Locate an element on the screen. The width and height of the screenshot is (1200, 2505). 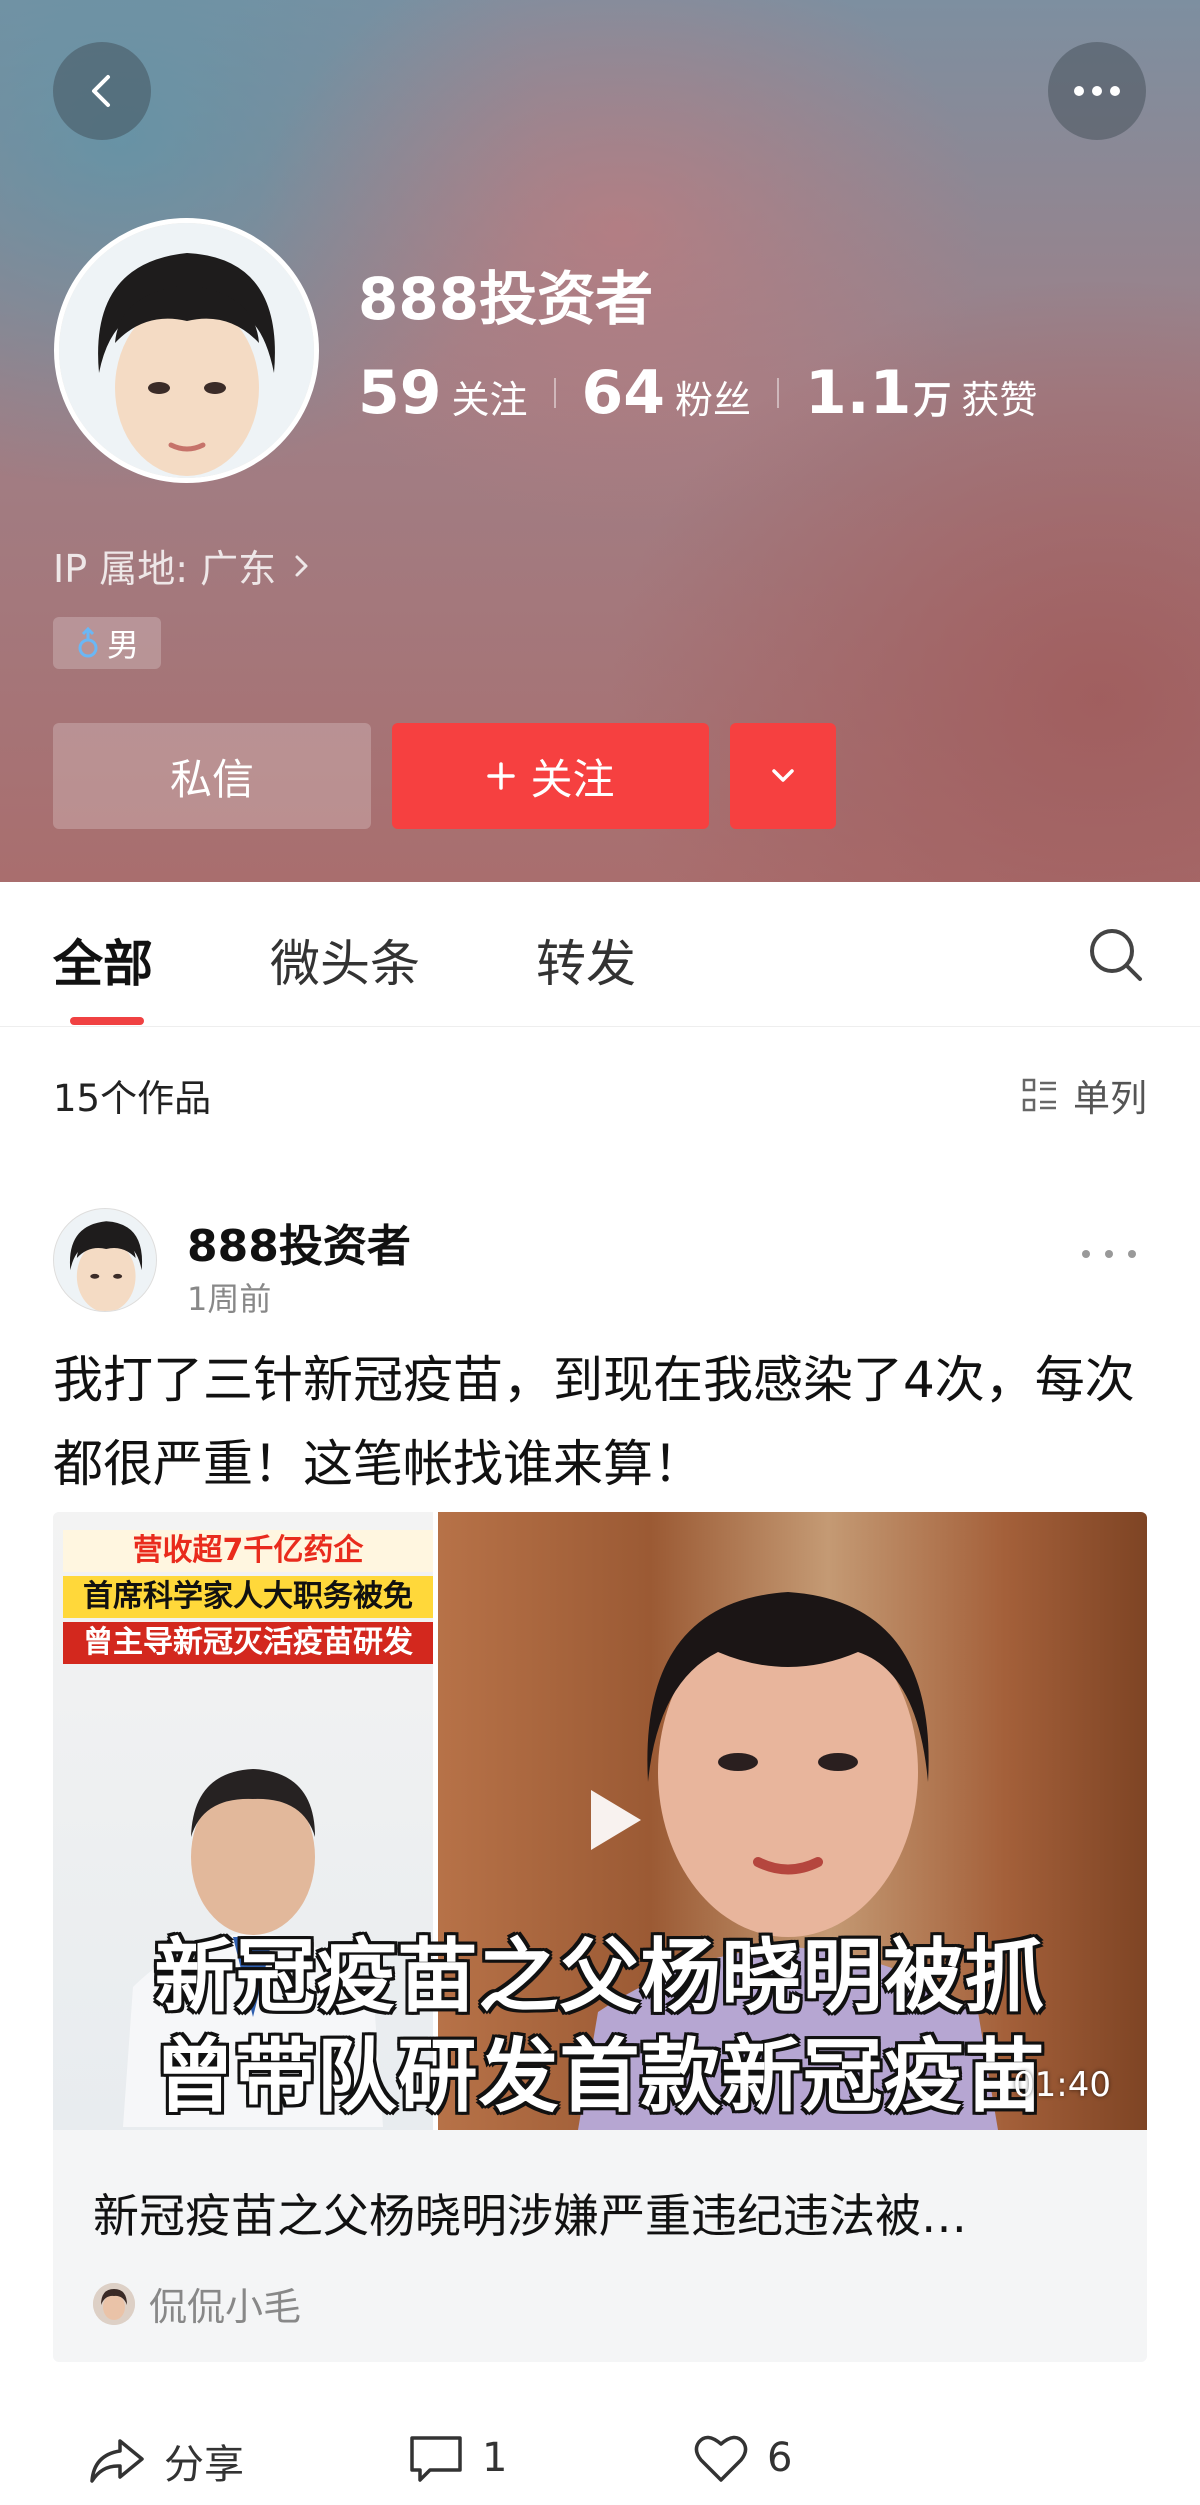
post-author-avatar is located at coordinates (105, 1260).